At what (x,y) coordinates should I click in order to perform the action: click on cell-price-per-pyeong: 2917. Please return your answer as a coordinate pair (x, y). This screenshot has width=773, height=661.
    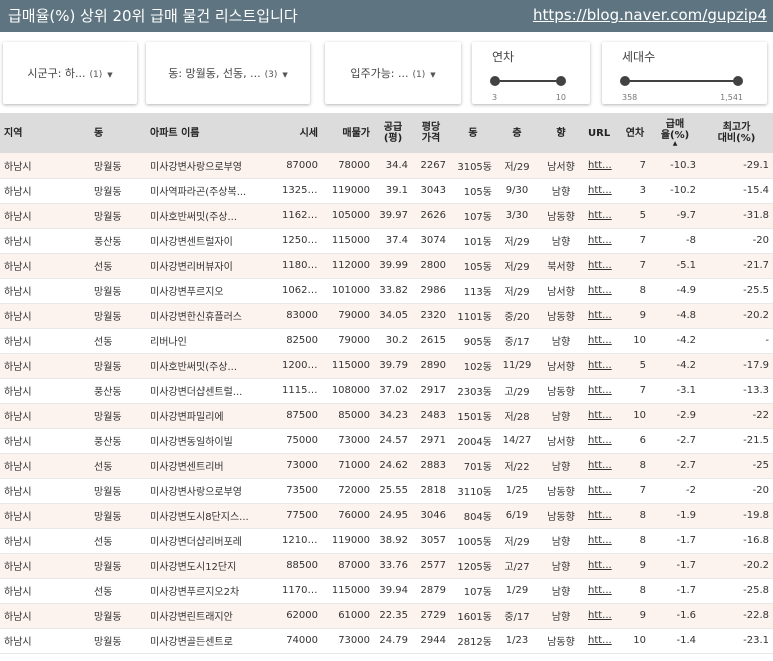
    Looking at the image, I should click on (431, 391).